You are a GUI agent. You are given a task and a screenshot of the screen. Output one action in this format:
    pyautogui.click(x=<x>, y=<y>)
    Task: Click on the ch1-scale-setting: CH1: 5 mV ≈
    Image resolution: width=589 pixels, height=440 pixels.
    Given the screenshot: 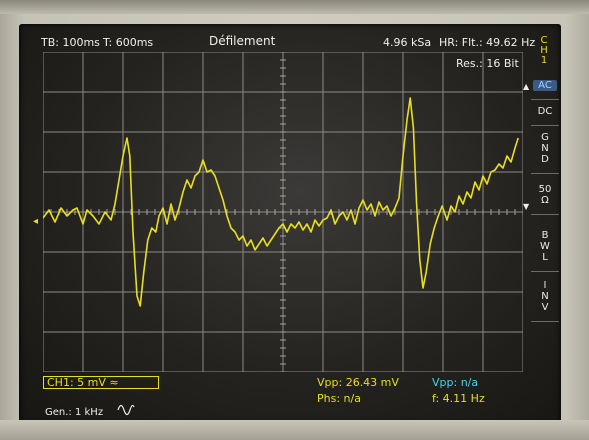 What is the action you would take?
    pyautogui.click(x=101, y=382)
    